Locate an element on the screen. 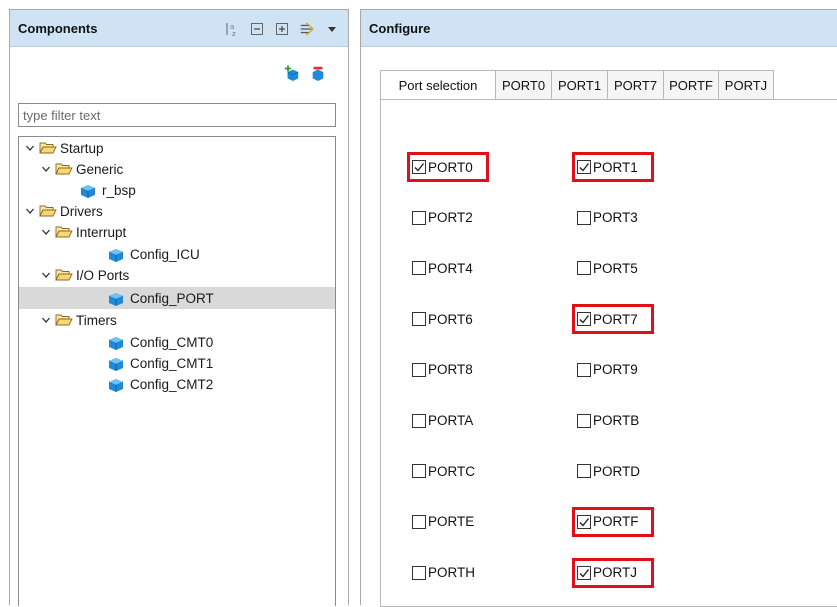 The height and width of the screenshot is (607, 837). port-checkbox-port6: PORT6 is located at coordinates (442, 319).